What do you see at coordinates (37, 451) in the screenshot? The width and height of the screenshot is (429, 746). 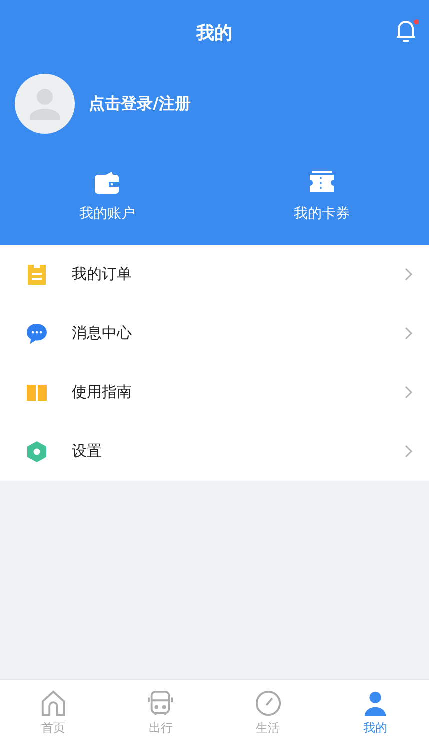 I see `settings-icon` at bounding box center [37, 451].